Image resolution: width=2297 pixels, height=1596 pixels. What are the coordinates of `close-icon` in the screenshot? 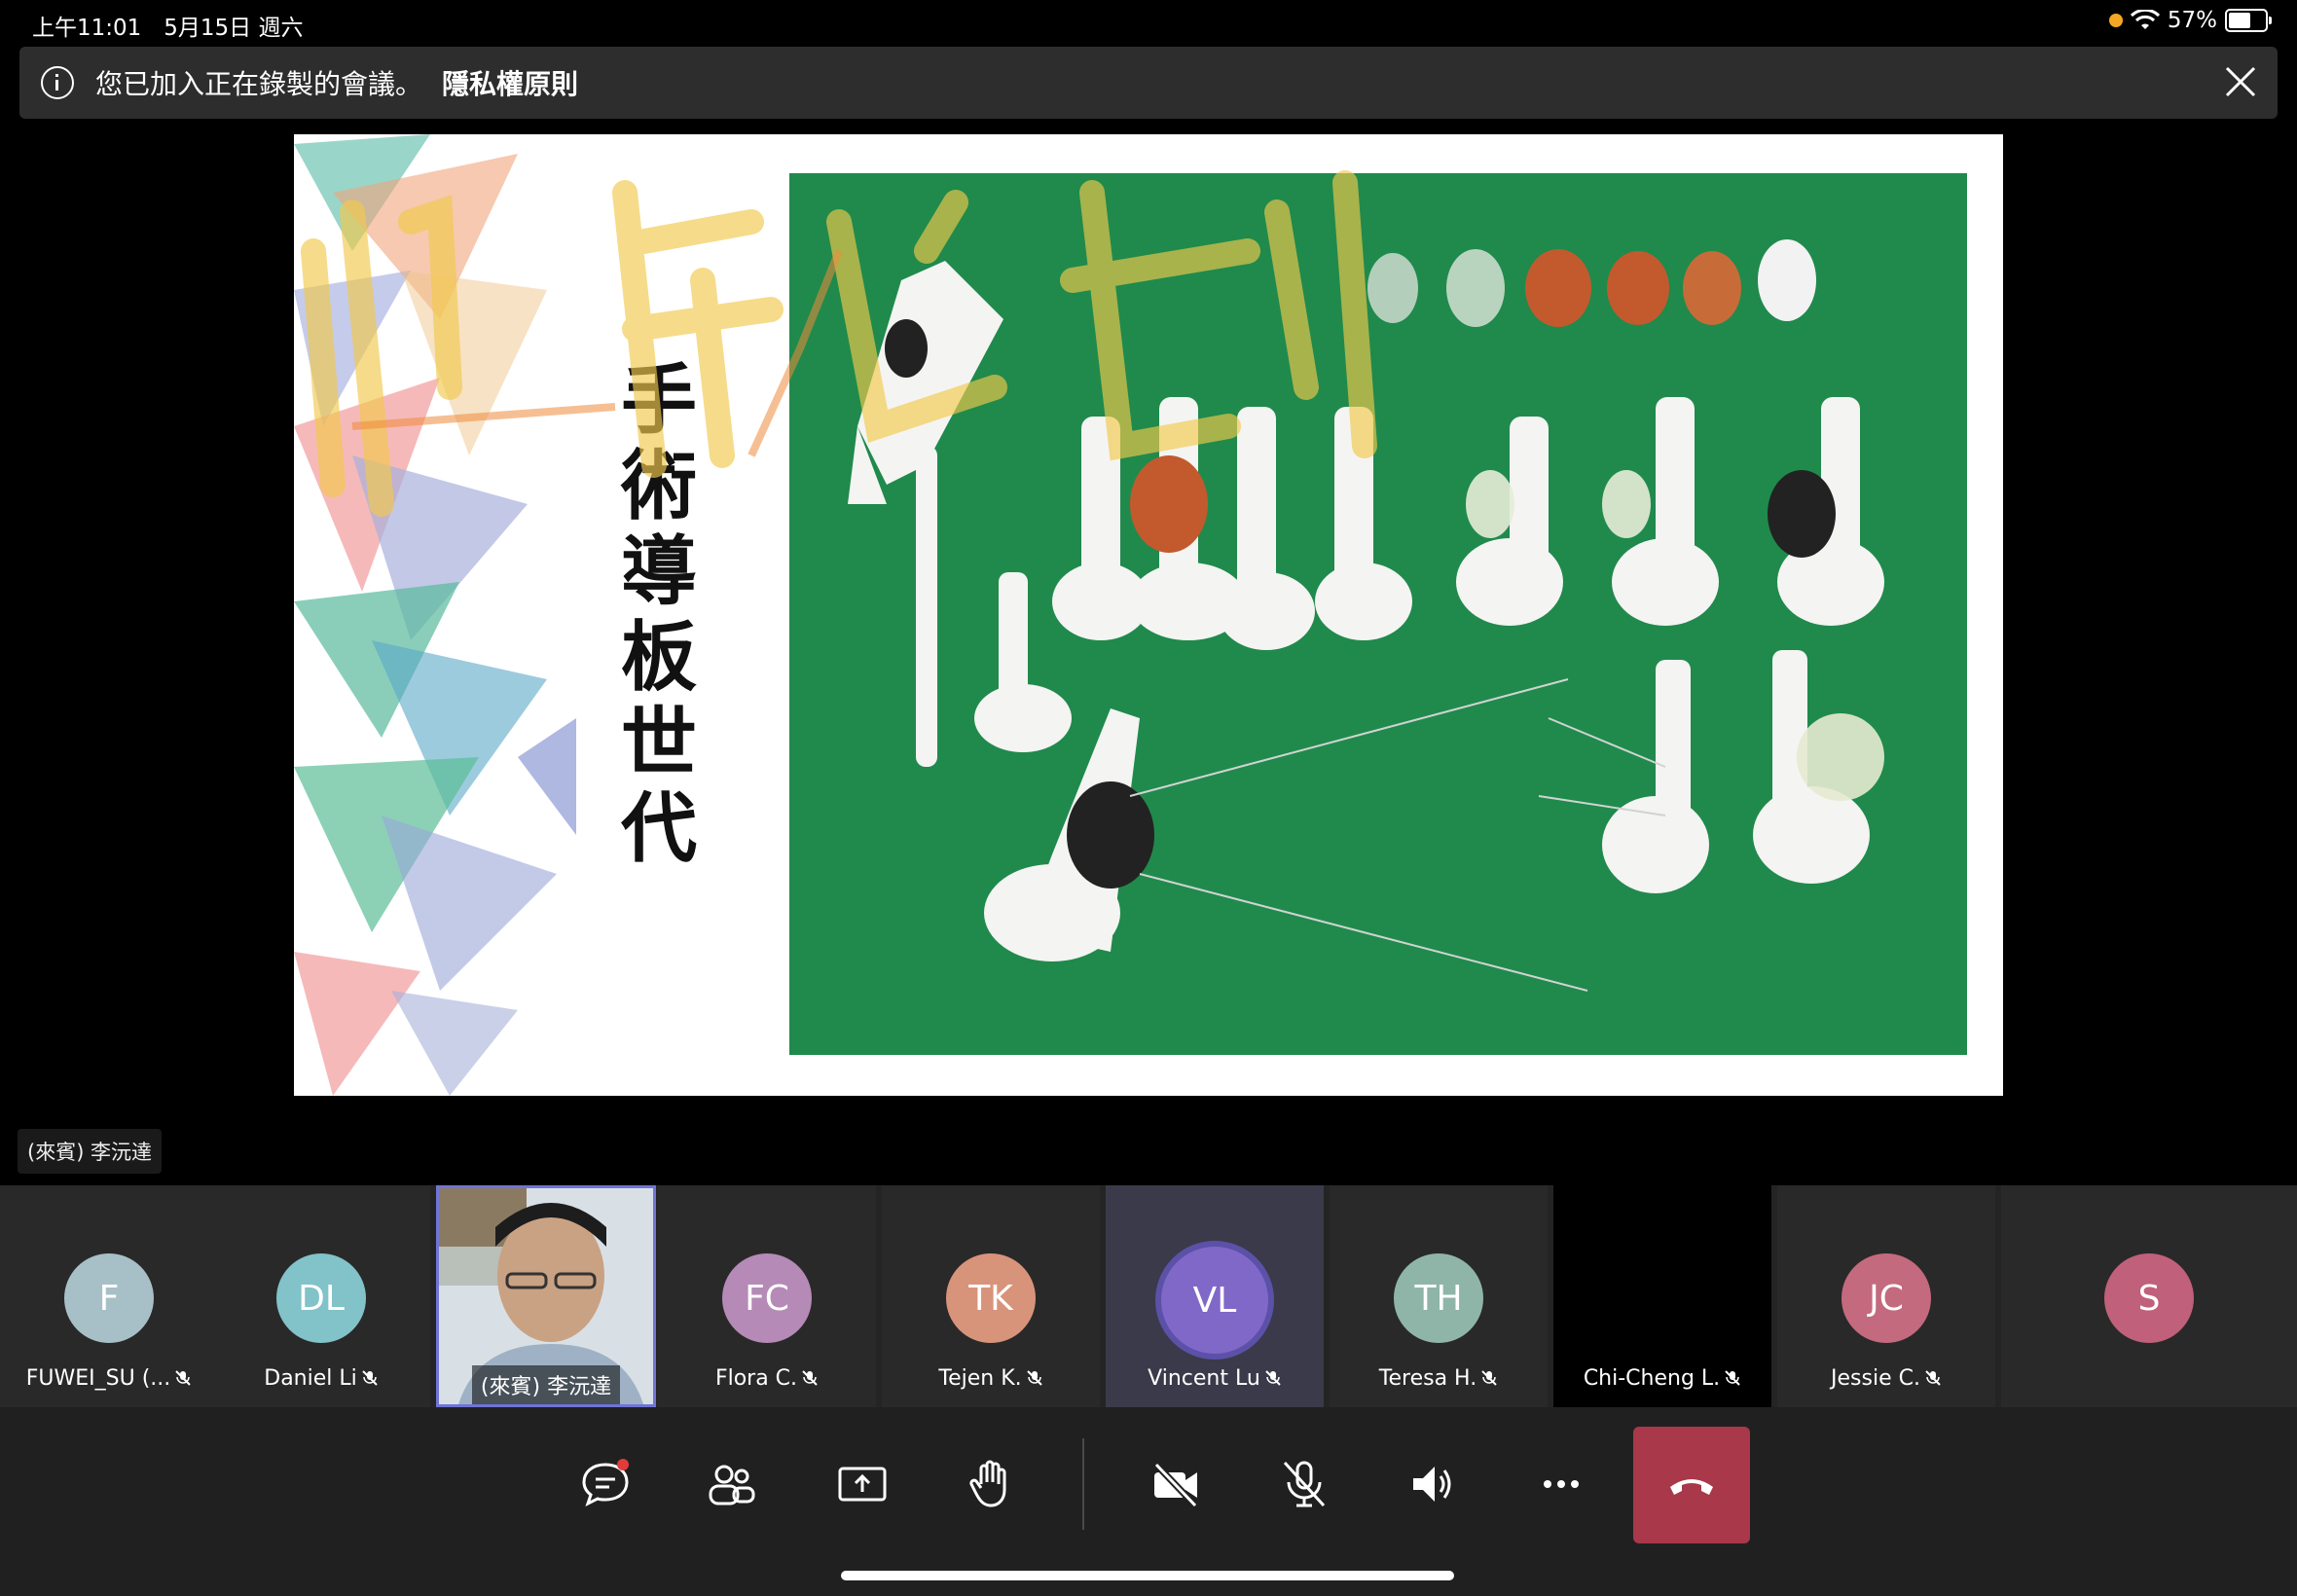 It's located at (2240, 81).